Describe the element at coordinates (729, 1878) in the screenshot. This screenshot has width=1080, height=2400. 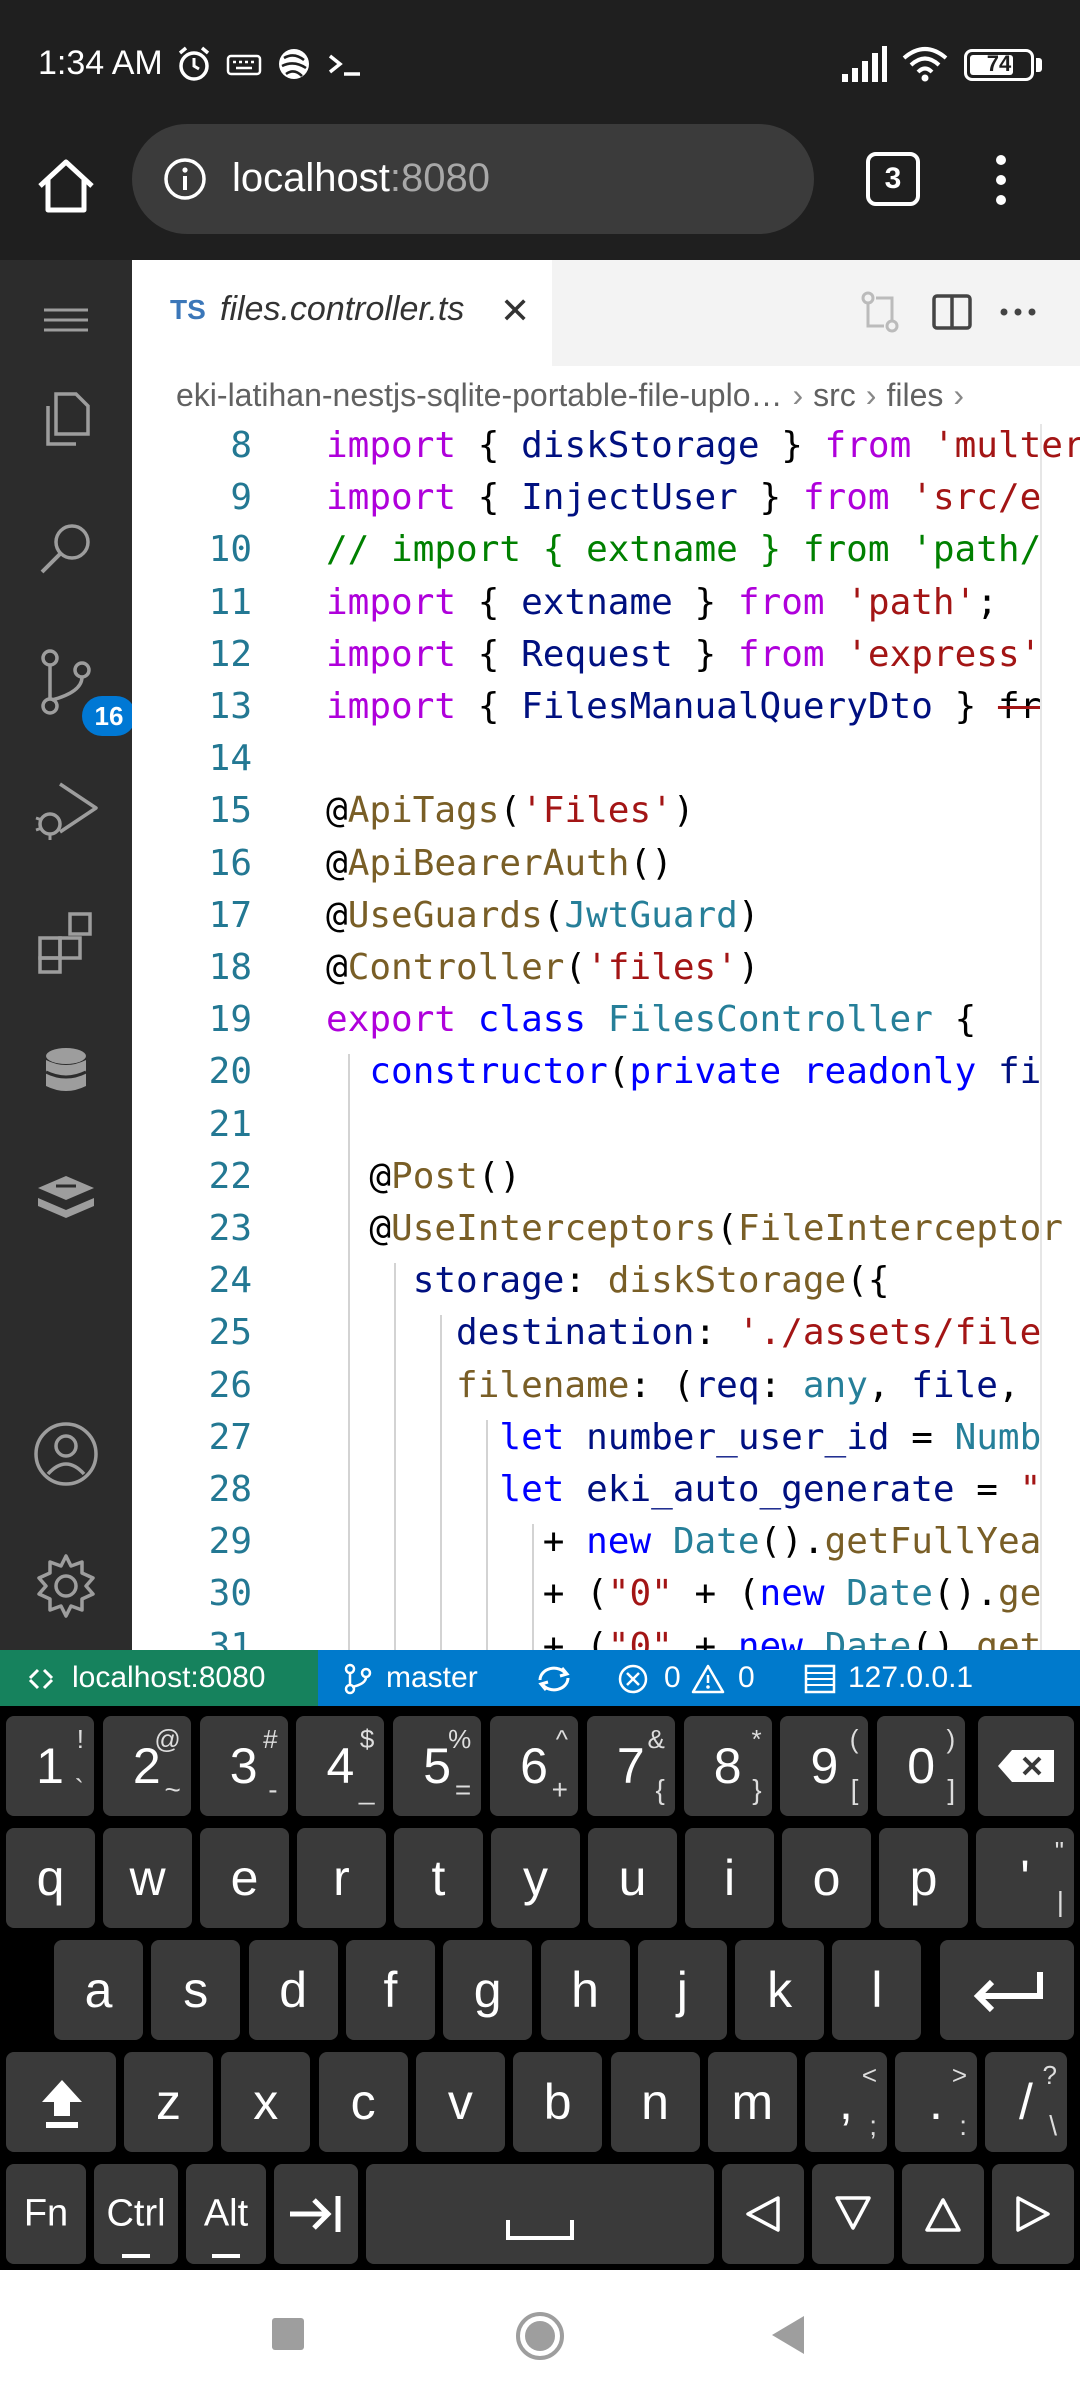
I see `key-i: i` at that location.